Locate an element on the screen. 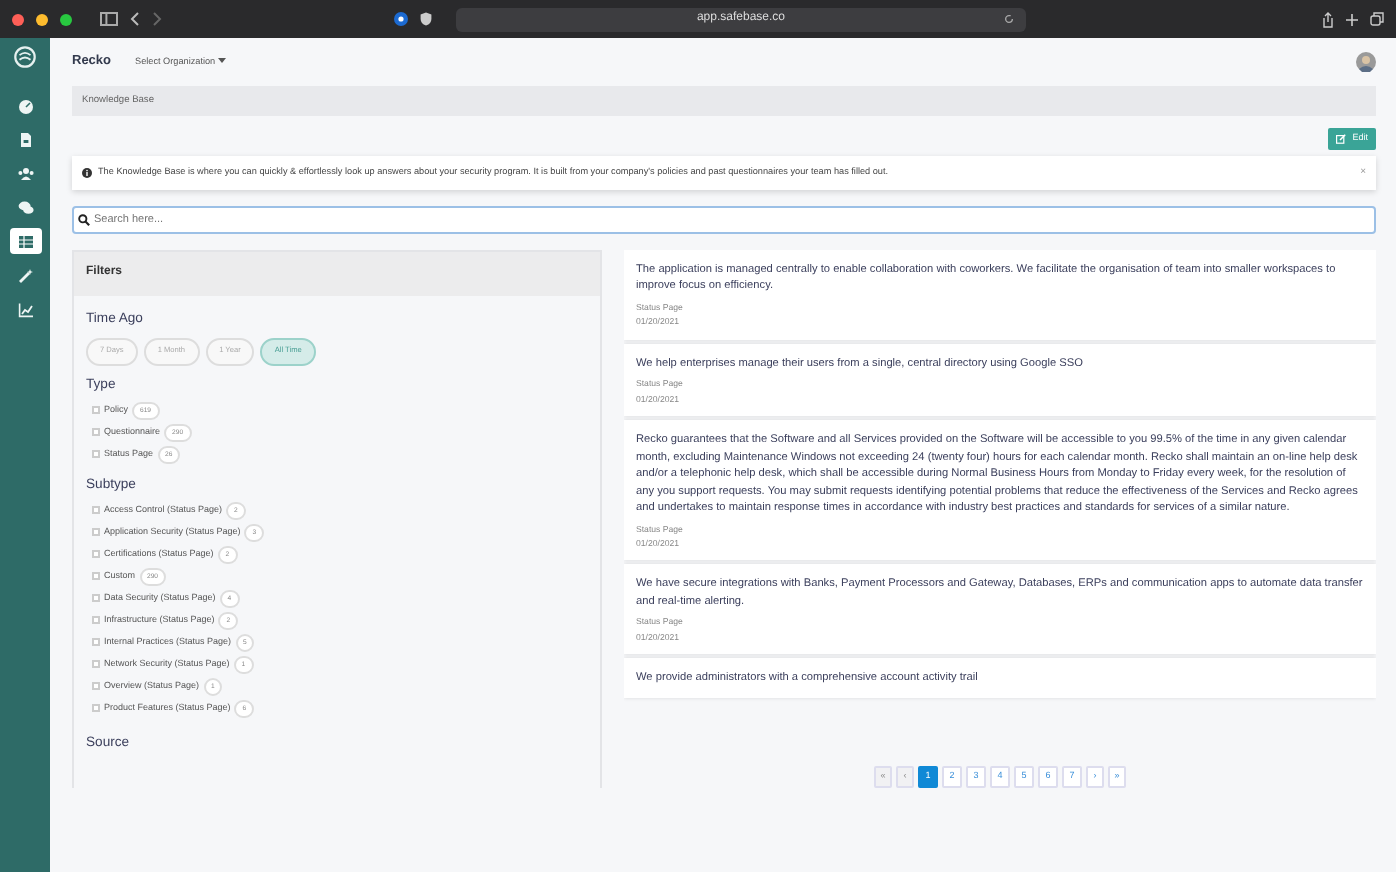 This screenshot has height=872, width=1396. new-tab-icon is located at coordinates (1352, 19).